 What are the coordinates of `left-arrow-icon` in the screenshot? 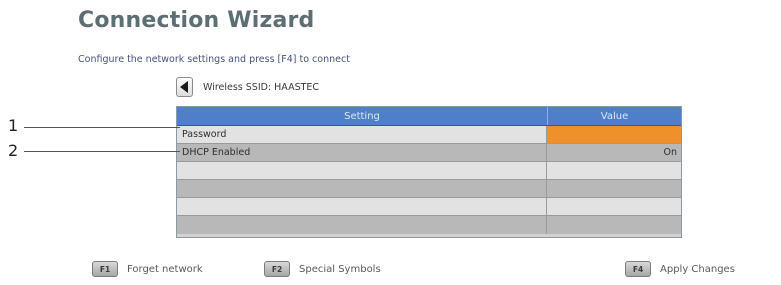 It's located at (184, 87).